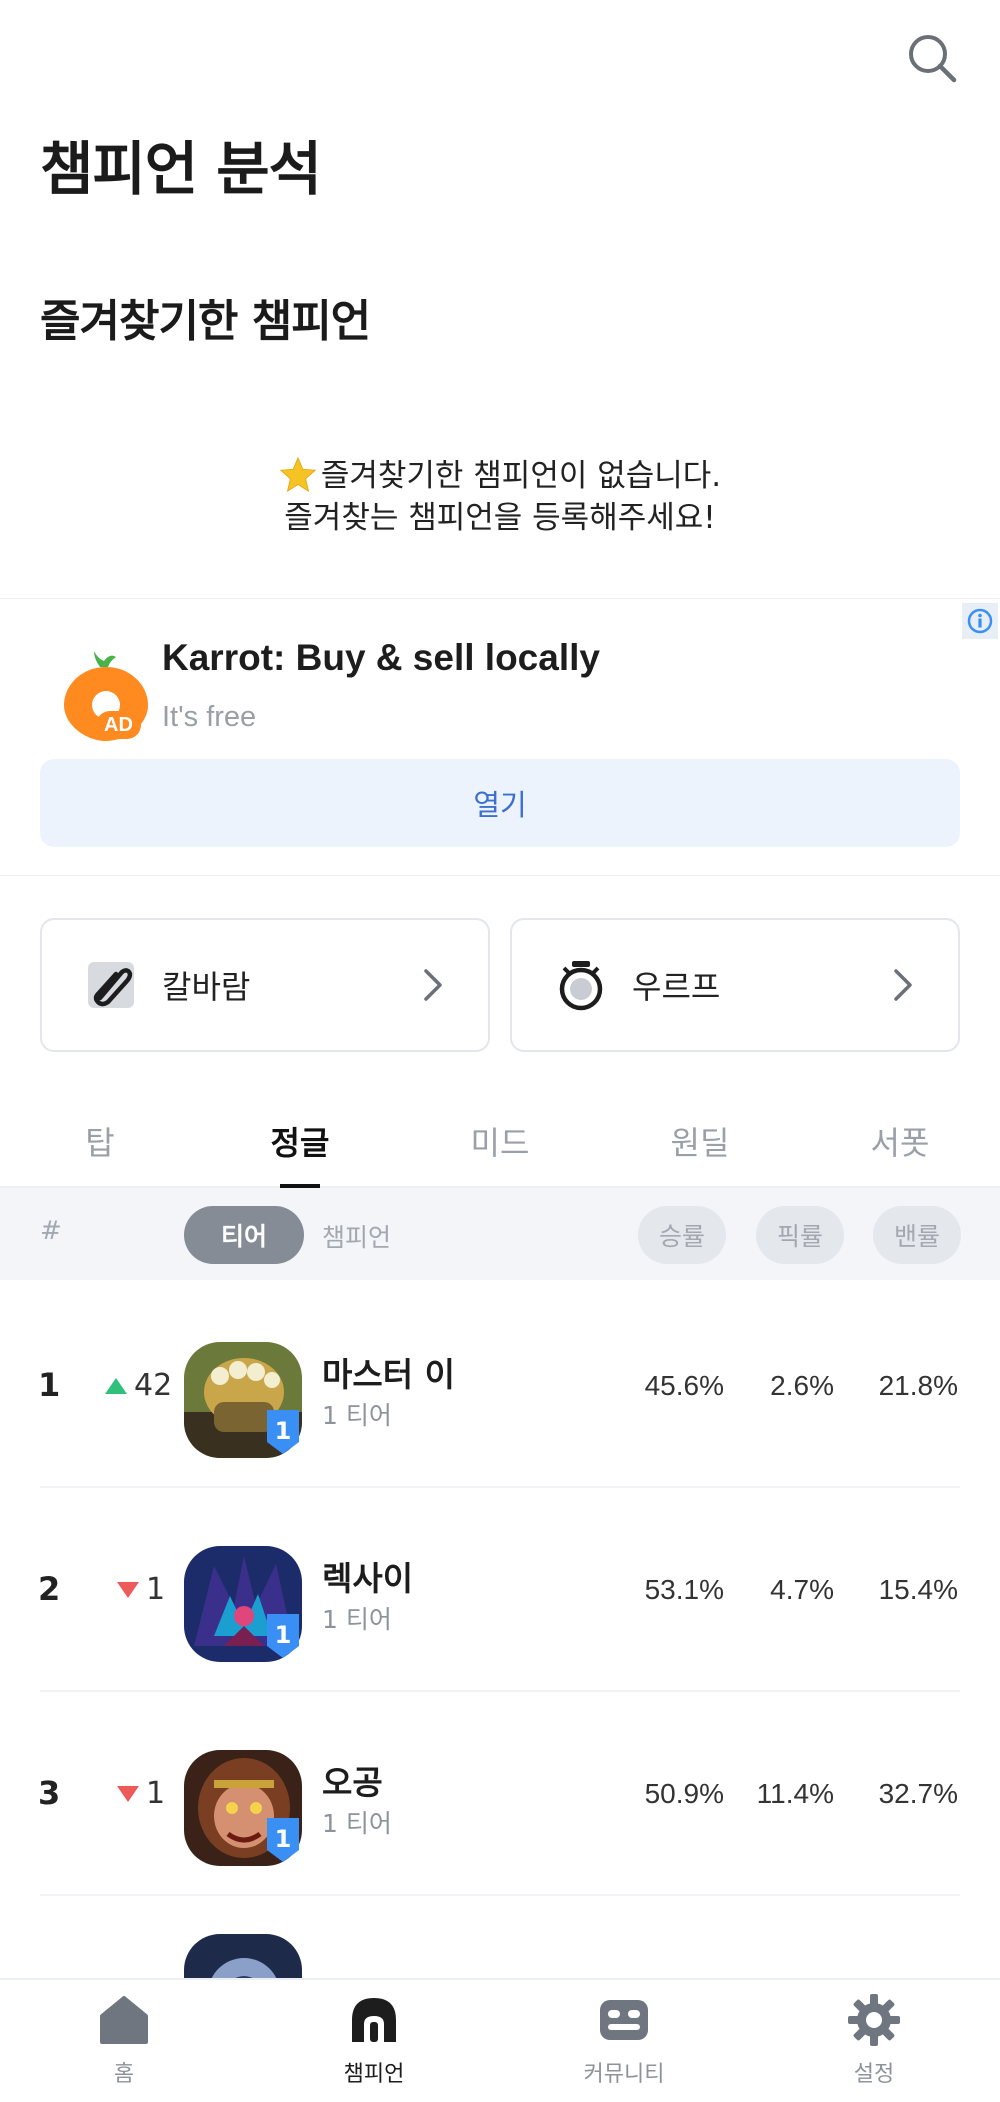  I want to click on search-icon, so click(933, 59).